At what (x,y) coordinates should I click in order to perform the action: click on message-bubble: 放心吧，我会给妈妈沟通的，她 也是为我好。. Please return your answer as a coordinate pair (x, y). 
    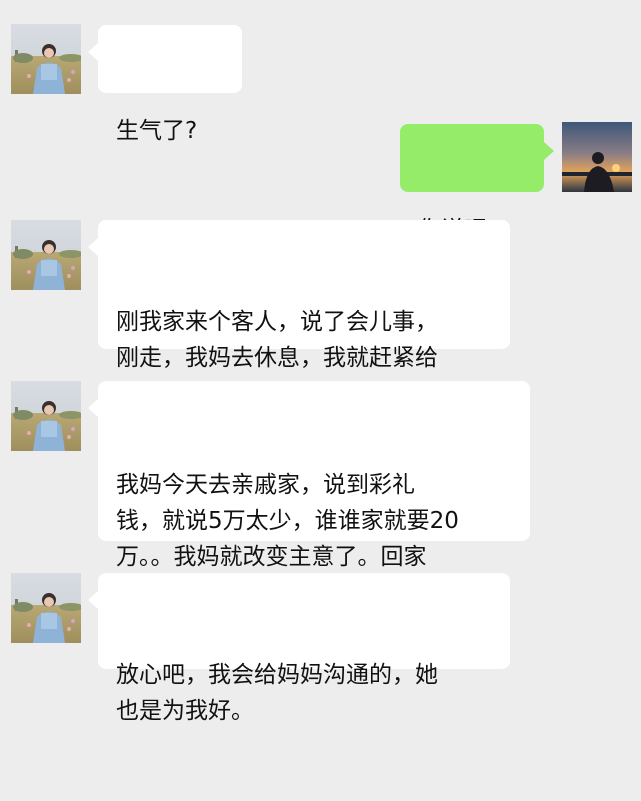
    Looking at the image, I should click on (299, 648).